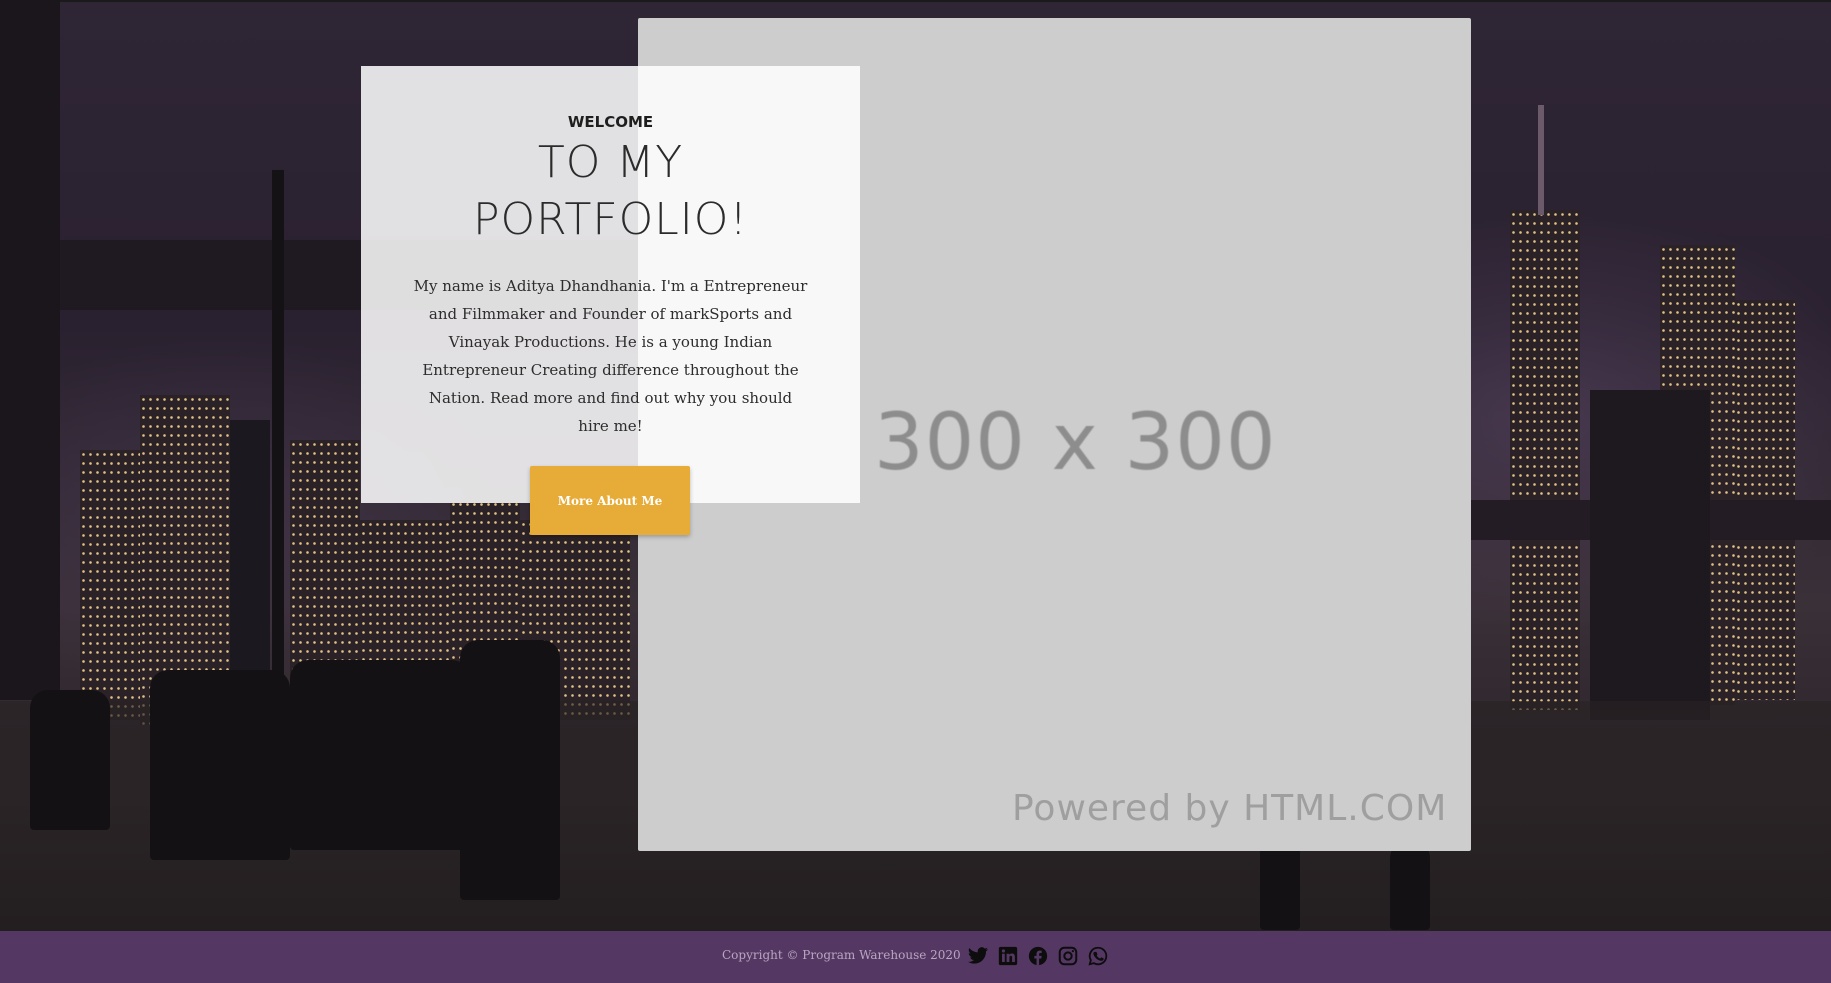  What do you see at coordinates (278, 460) in the screenshot?
I see `lamp-post` at bounding box center [278, 460].